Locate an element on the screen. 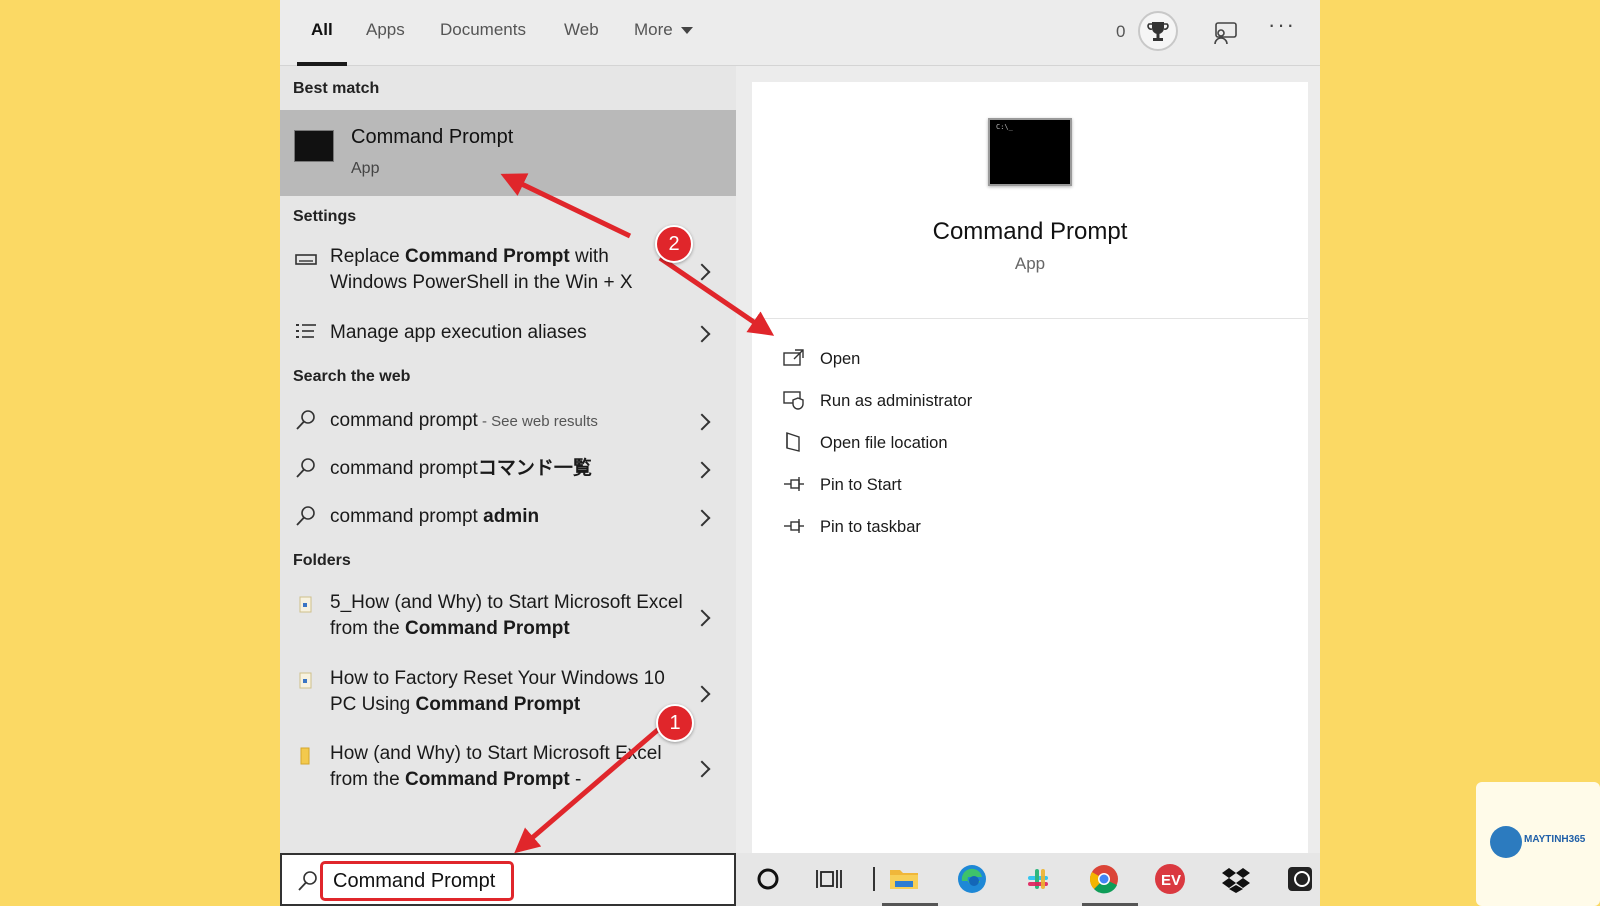  caret-down-icon is located at coordinates (686, 31).